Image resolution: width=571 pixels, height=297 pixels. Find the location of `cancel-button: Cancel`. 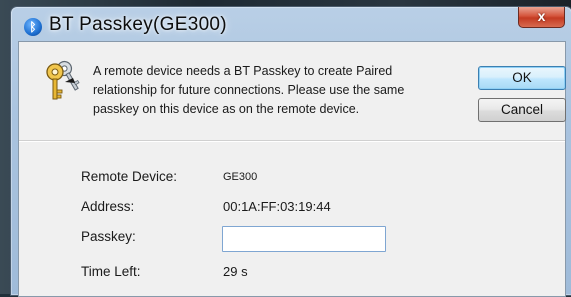

cancel-button: Cancel is located at coordinates (522, 110).